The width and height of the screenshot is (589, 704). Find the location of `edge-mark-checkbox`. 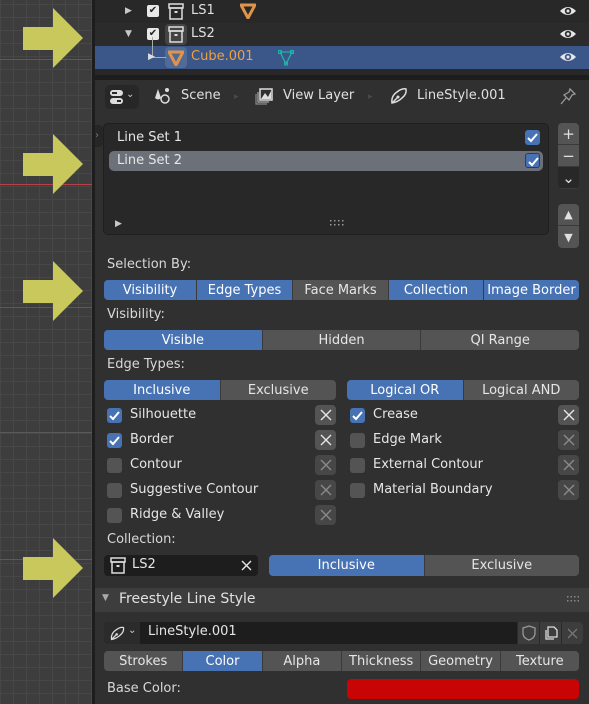

edge-mark-checkbox is located at coordinates (357, 440).